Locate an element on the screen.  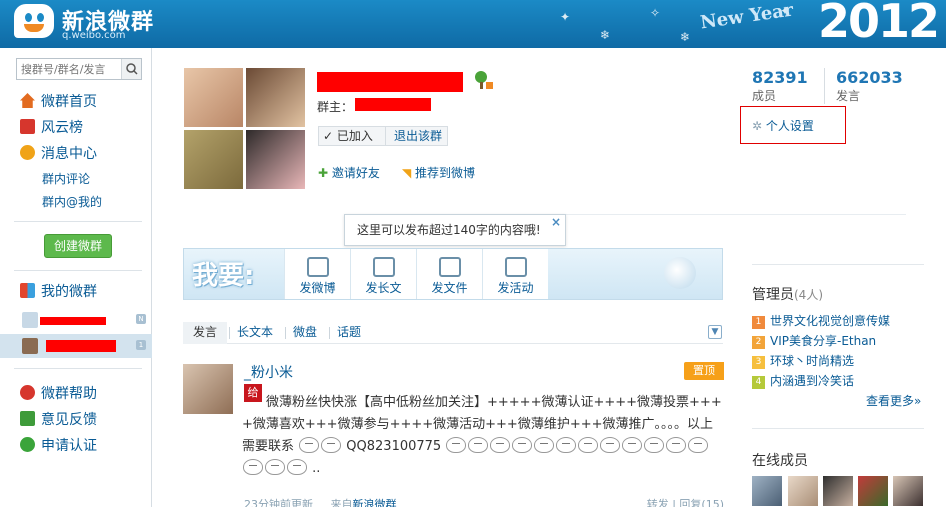
tab-weipan: 微盘 is located at coordinates (305, 333).